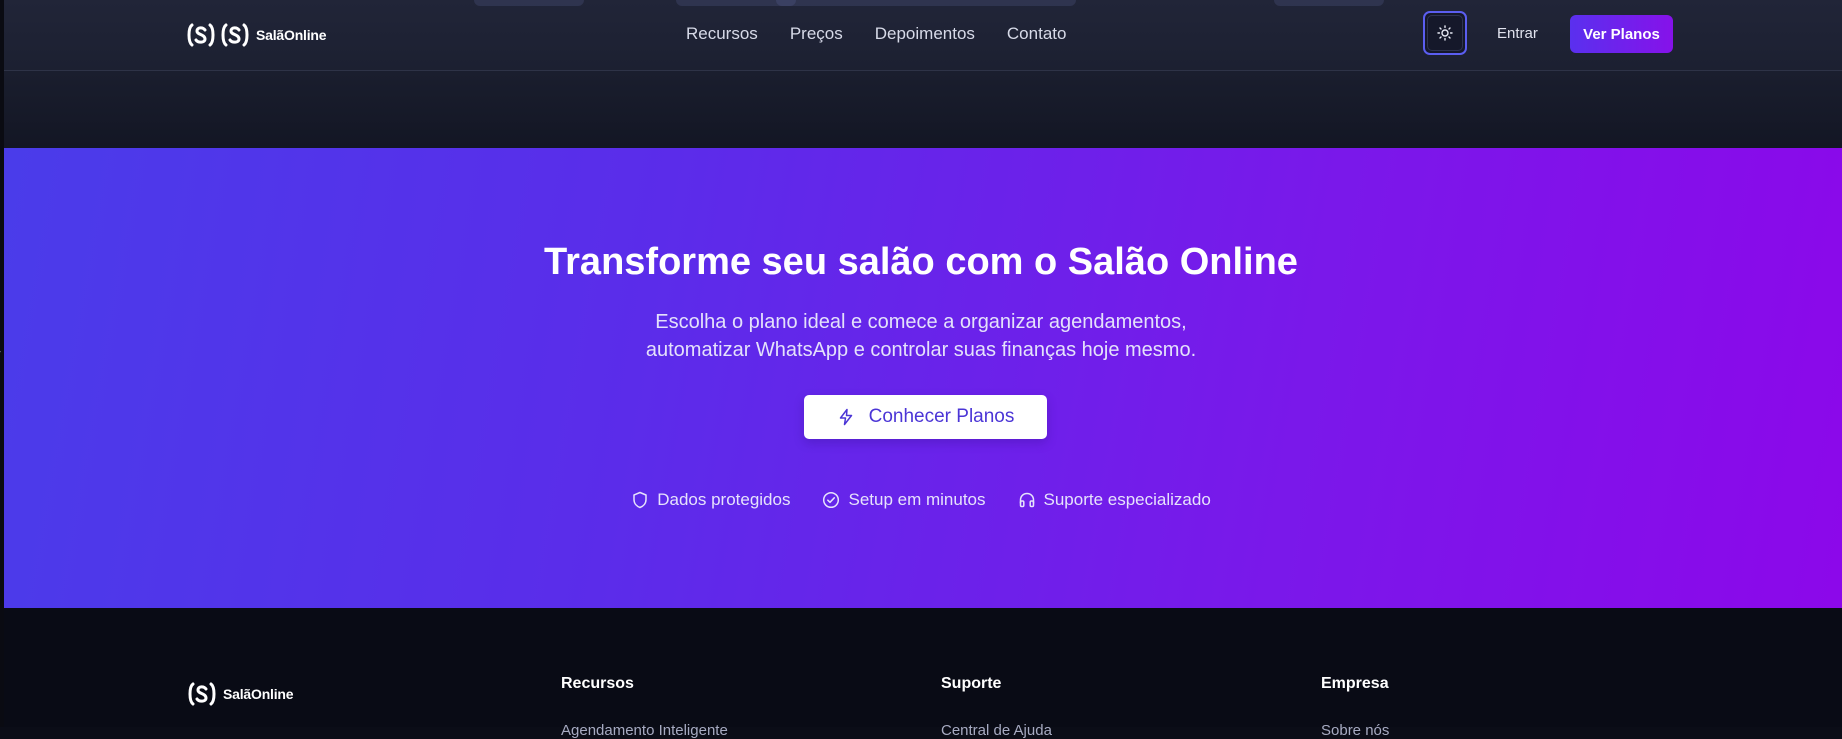  What do you see at coordinates (291, 35) in the screenshot?
I see `logo-text: SalãOnline` at bounding box center [291, 35].